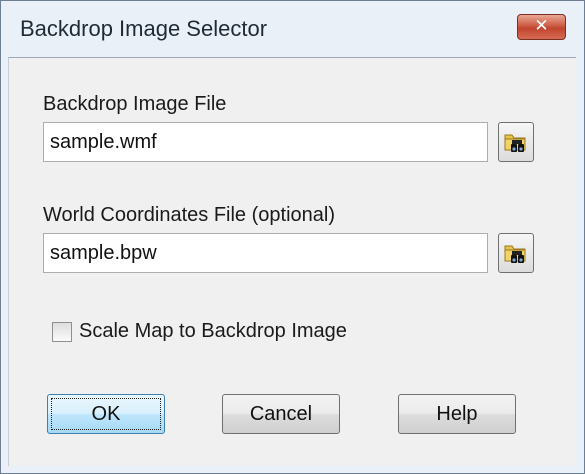  I want to click on focus-rectangle, so click(106, 414).